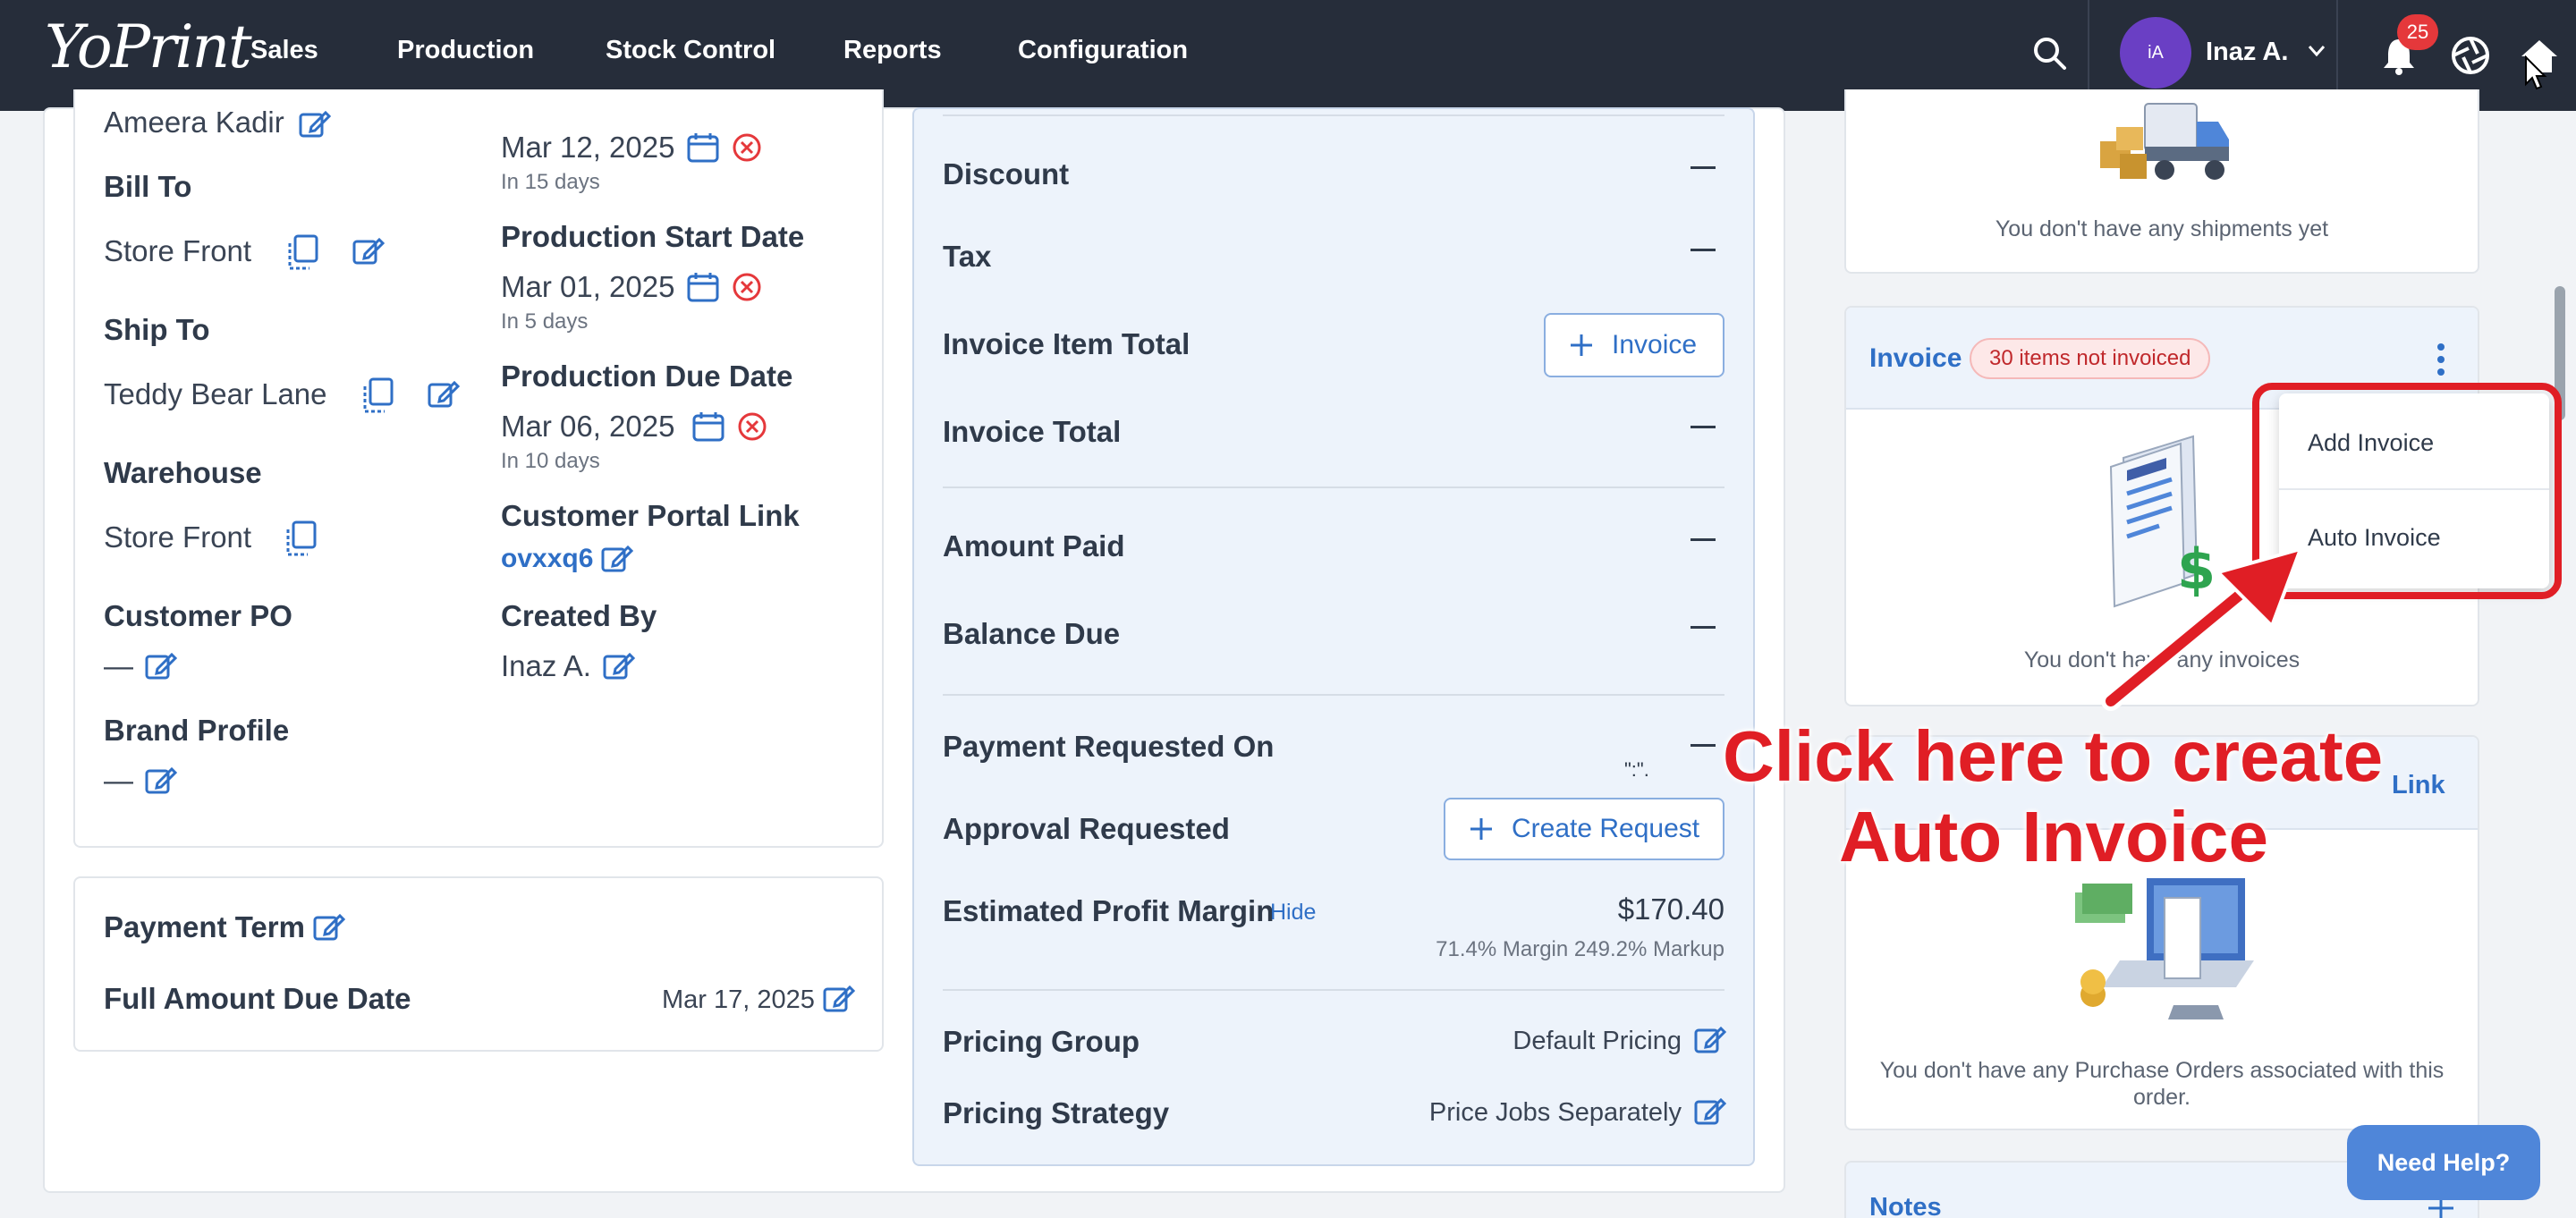  Describe the element at coordinates (1606, 828) in the screenshot. I see `create-request-button-label: Create Request` at that location.